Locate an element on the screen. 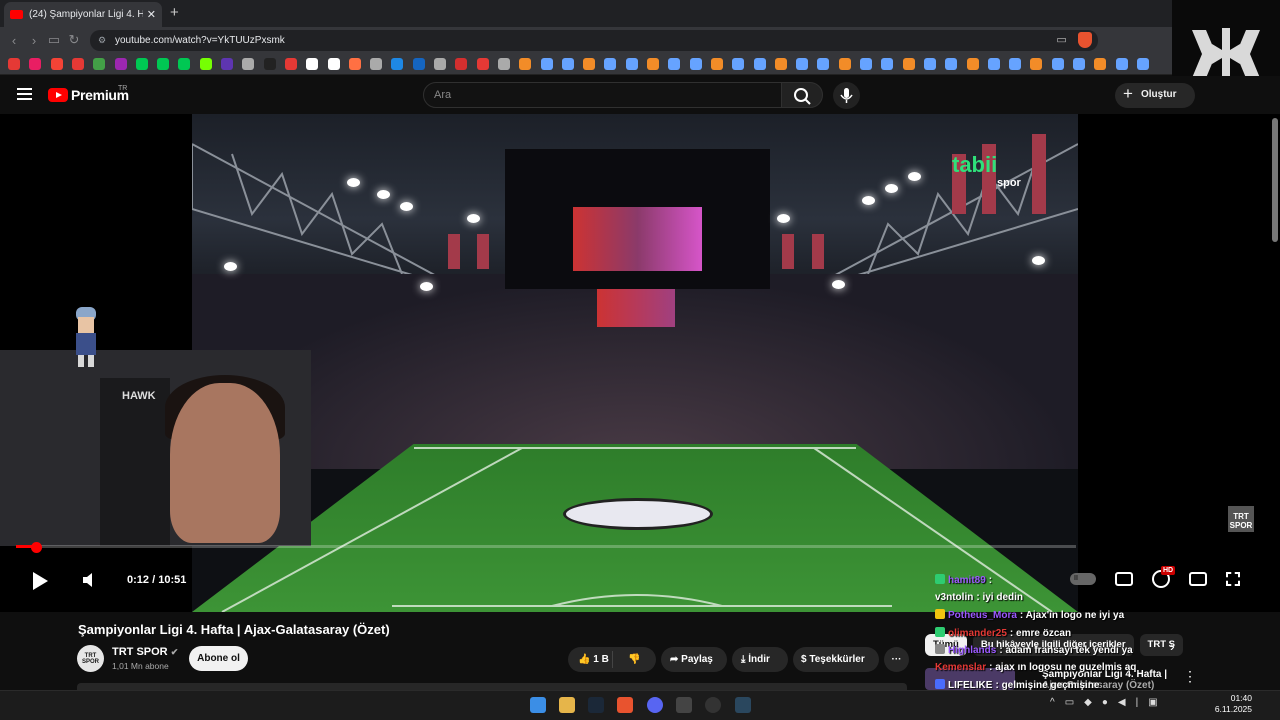 The height and width of the screenshot is (720, 1280). forward-icon: › is located at coordinates (34, 40).